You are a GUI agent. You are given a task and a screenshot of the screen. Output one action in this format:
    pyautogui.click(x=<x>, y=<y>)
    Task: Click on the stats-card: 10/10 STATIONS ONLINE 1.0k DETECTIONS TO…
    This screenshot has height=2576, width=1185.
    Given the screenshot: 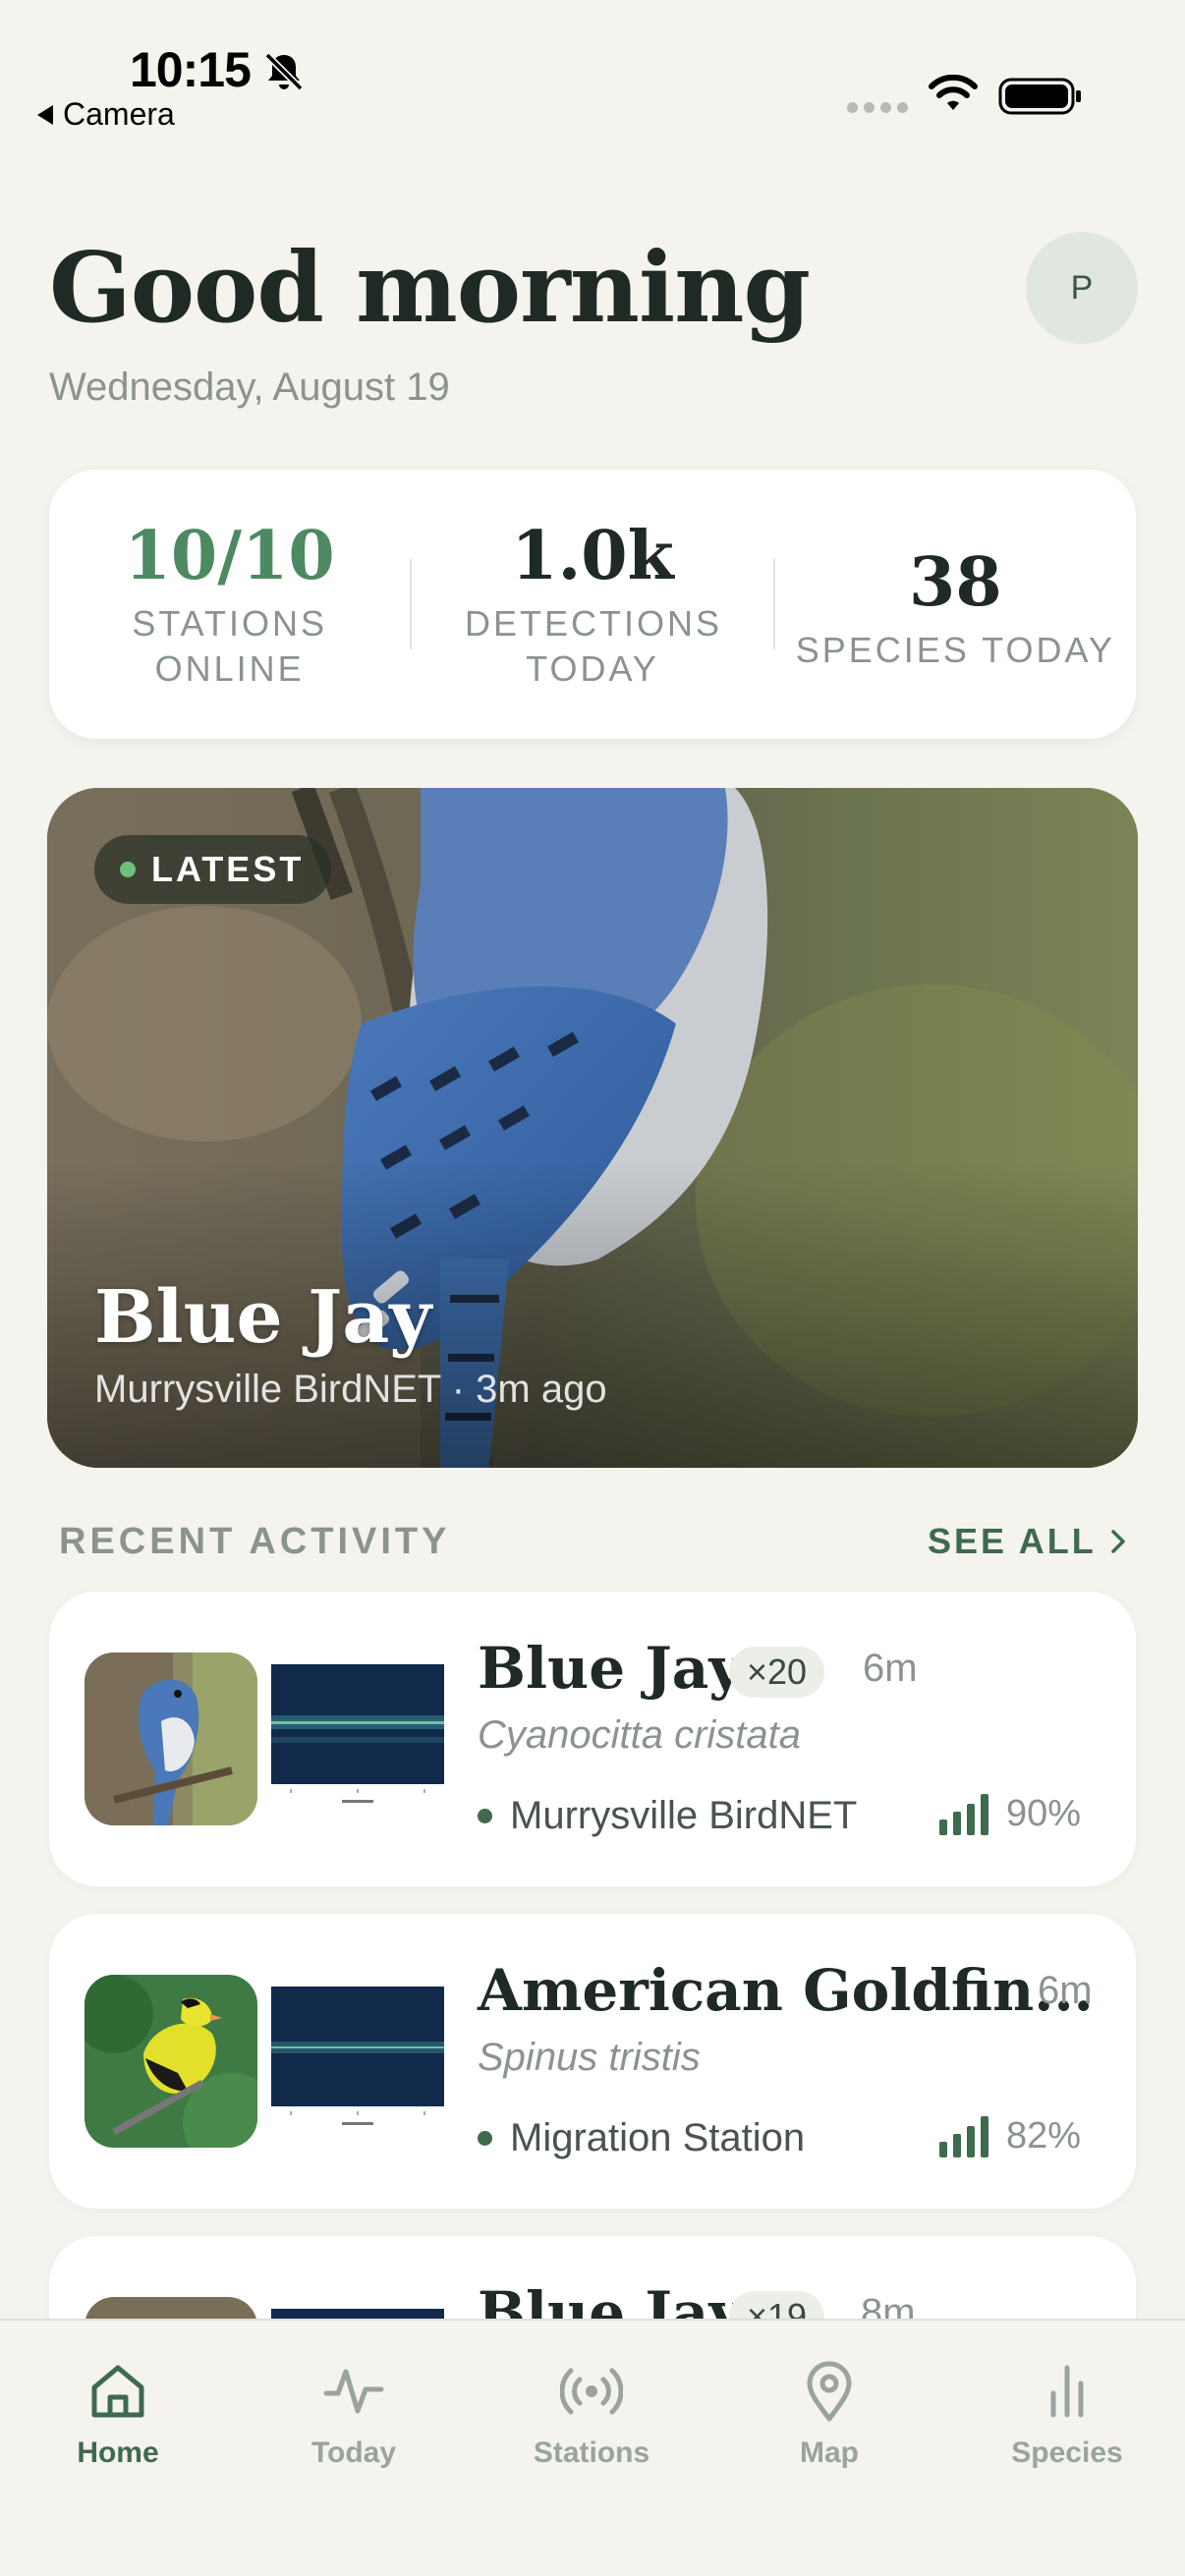 What is the action you would take?
    pyautogui.click(x=592, y=604)
    